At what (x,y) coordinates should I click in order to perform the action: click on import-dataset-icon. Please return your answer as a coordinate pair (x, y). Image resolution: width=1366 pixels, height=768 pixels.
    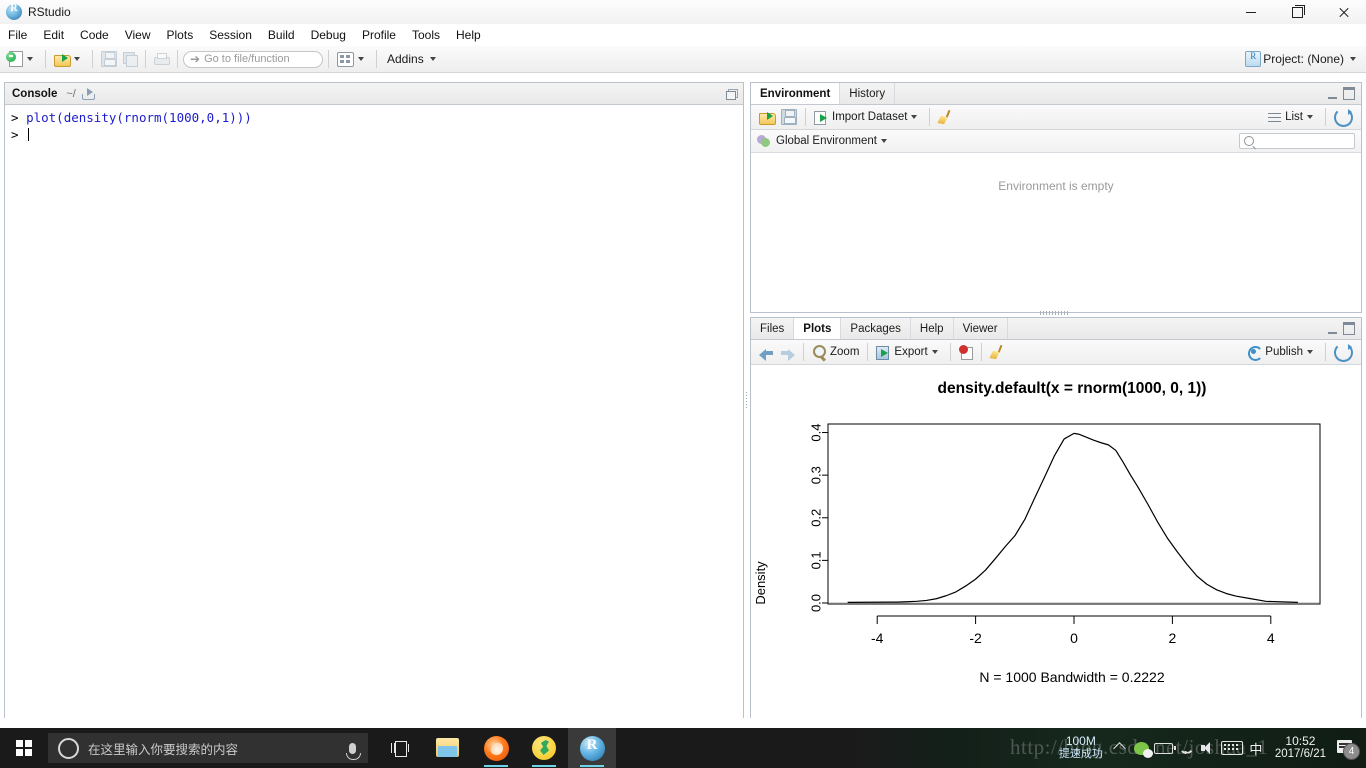
    Looking at the image, I should click on (821, 117).